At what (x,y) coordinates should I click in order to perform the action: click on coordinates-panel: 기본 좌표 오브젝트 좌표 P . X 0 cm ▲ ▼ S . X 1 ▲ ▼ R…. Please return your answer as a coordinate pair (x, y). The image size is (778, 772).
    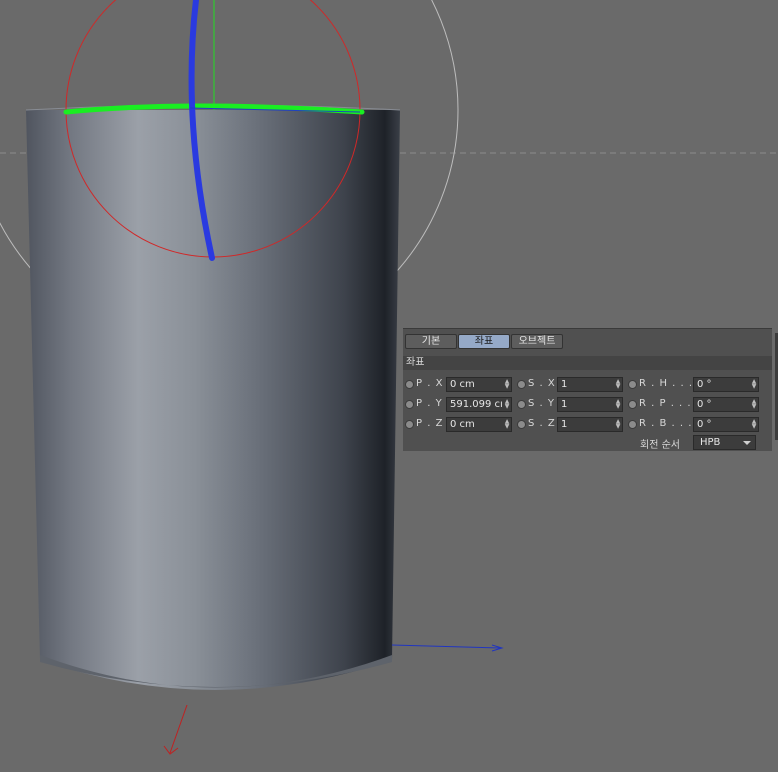
    Looking at the image, I should click on (587, 389).